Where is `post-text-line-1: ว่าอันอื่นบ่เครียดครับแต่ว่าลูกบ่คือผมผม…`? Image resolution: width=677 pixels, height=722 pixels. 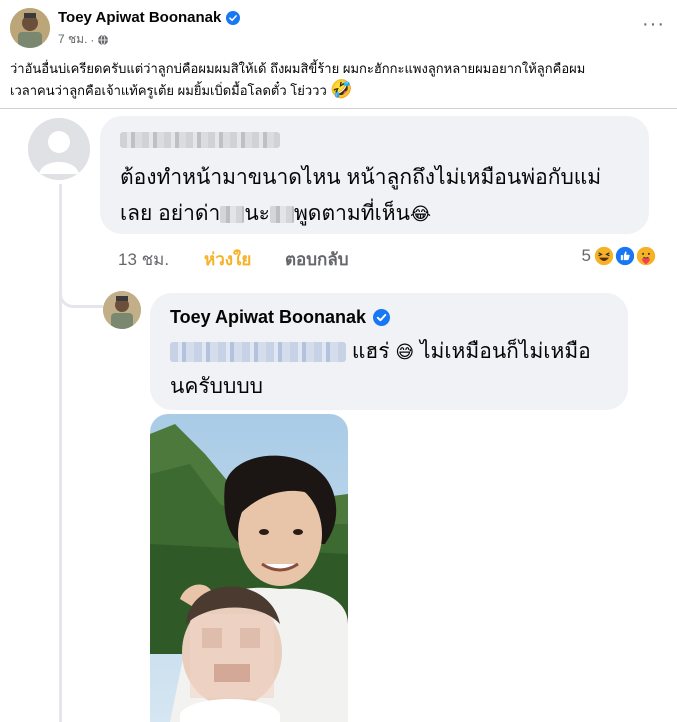
post-text-line-1: ว่าอันอื่นบ่เครียดครับแต่ว่าลูกบ่คือผมผม… is located at coordinates (298, 68).